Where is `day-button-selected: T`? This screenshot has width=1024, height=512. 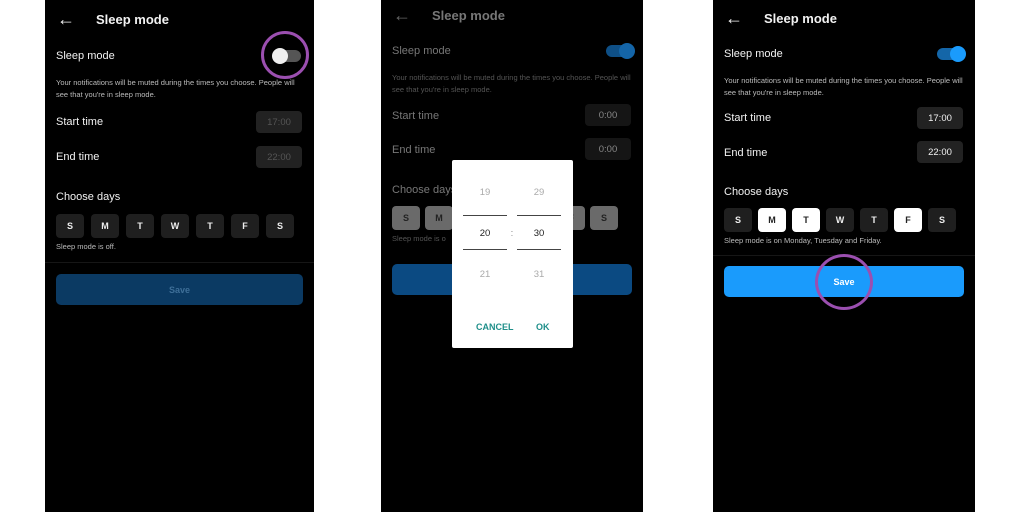 day-button-selected: T is located at coordinates (806, 220).